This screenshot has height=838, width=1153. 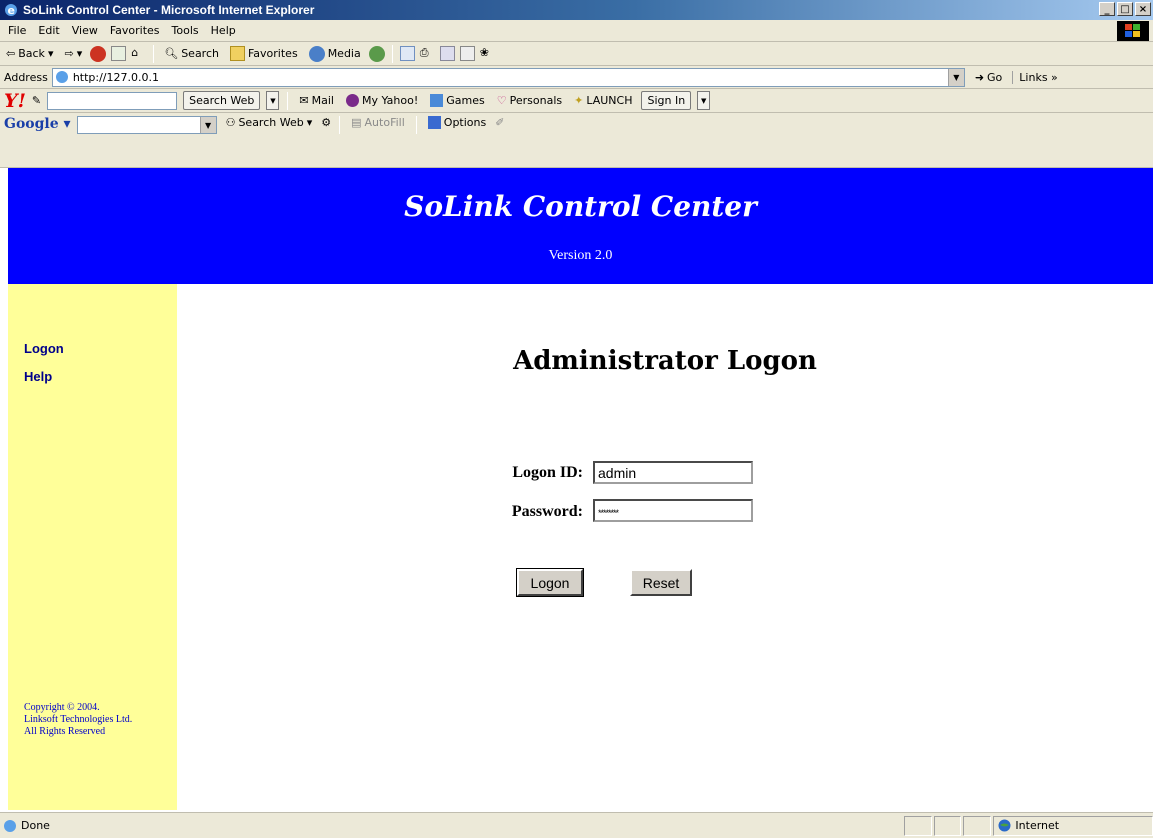 What do you see at coordinates (326, 122) in the screenshot?
I see `pagerank-icon: ⚙` at bounding box center [326, 122].